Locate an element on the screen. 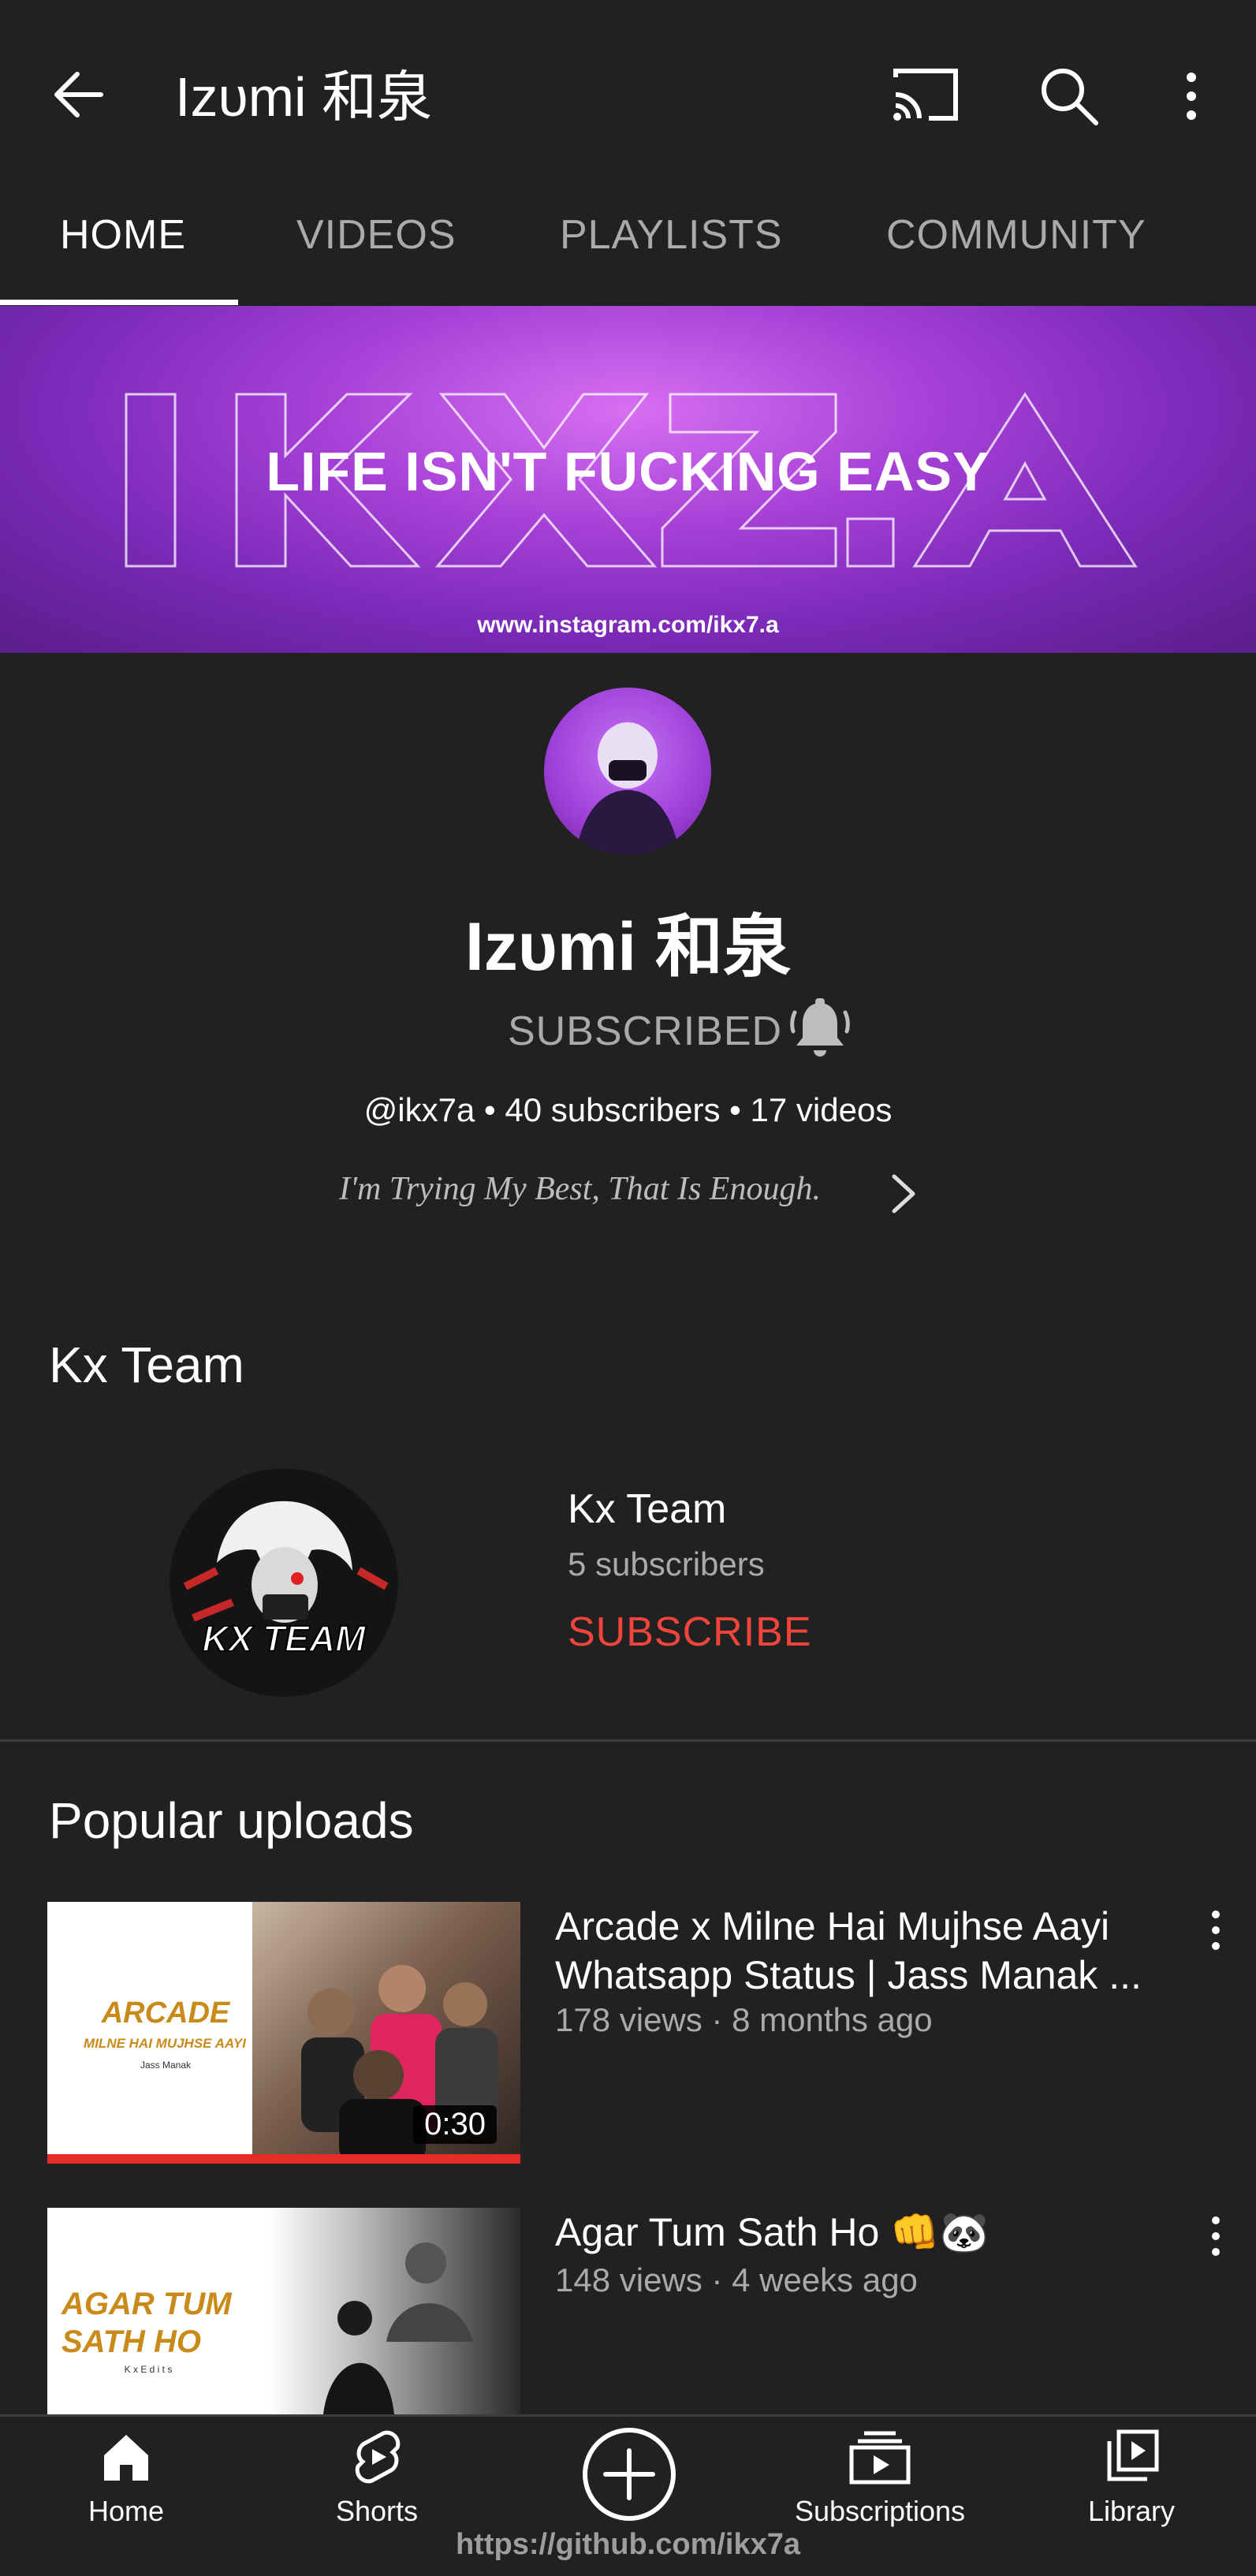  channel-subscribers: 40 subscribers is located at coordinates (613, 1110).